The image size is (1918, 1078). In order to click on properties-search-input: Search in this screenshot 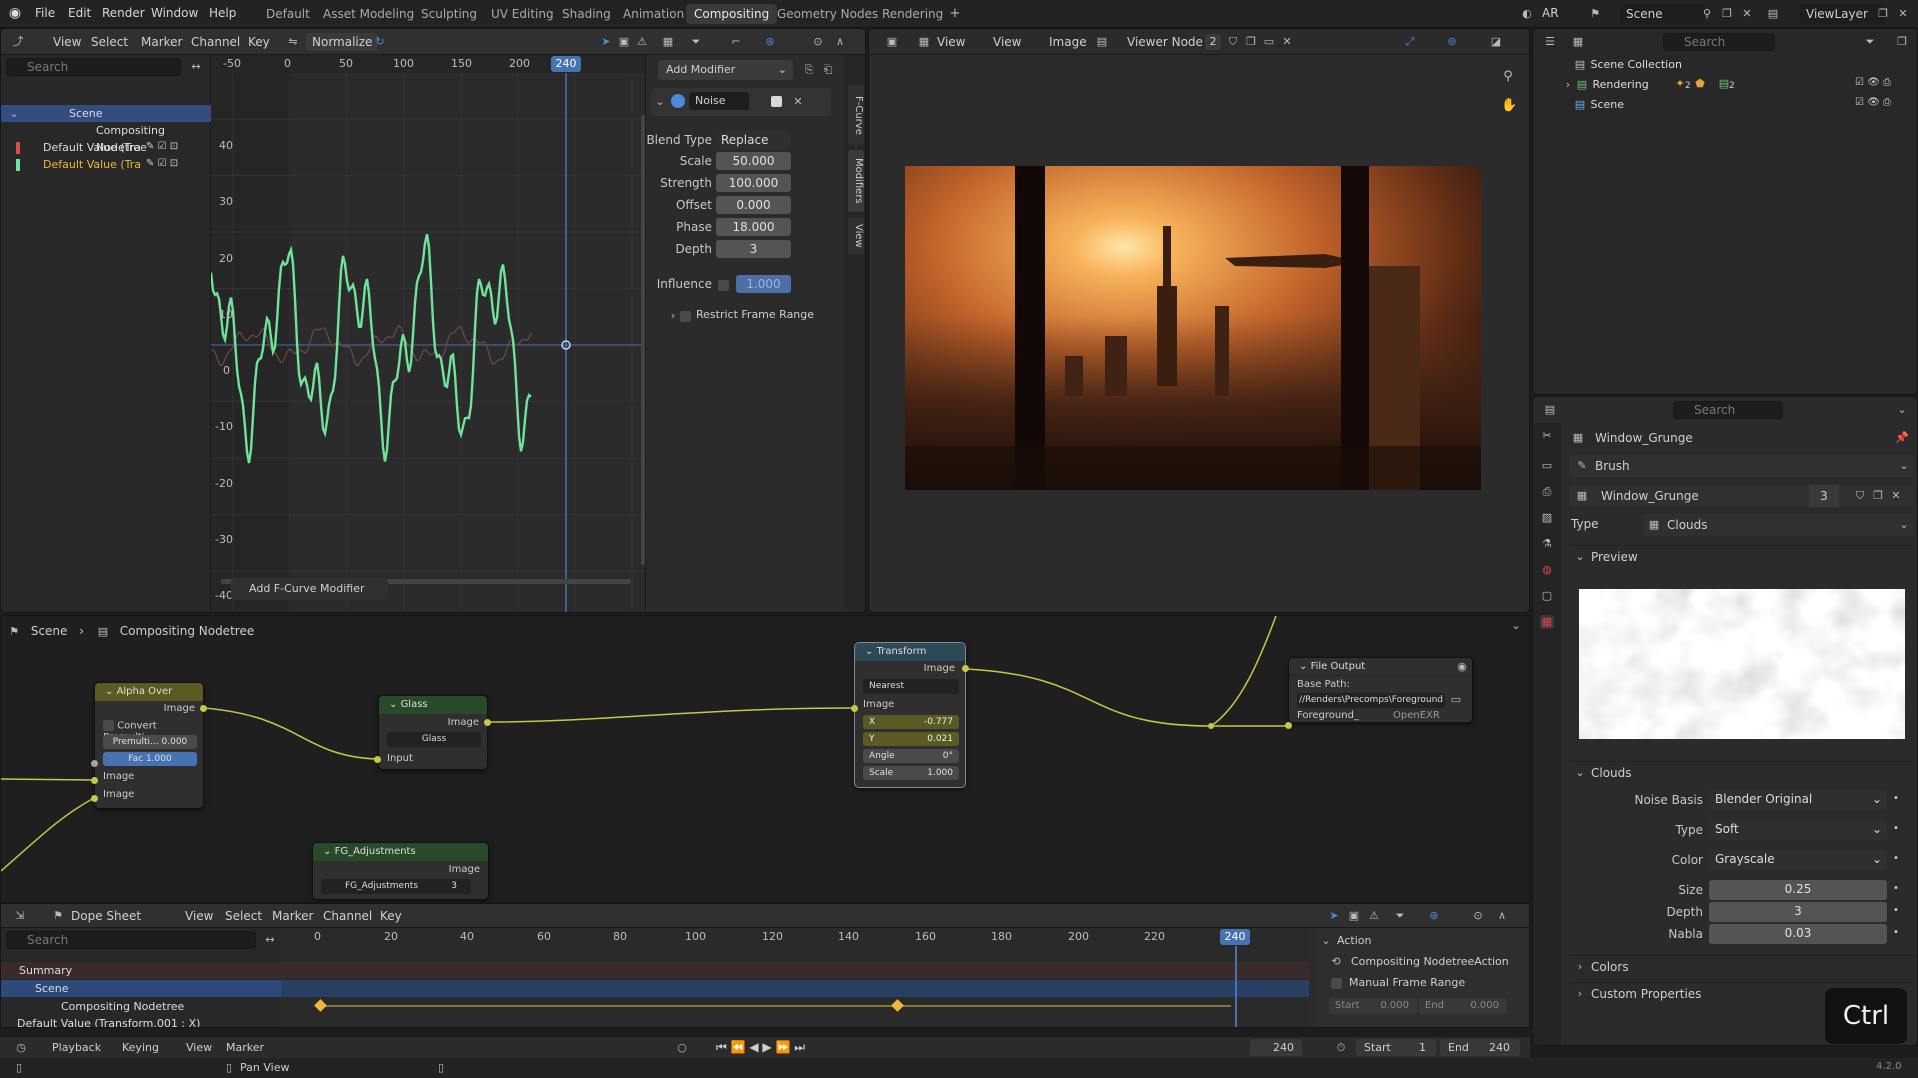, I will do `click(1728, 410)`.